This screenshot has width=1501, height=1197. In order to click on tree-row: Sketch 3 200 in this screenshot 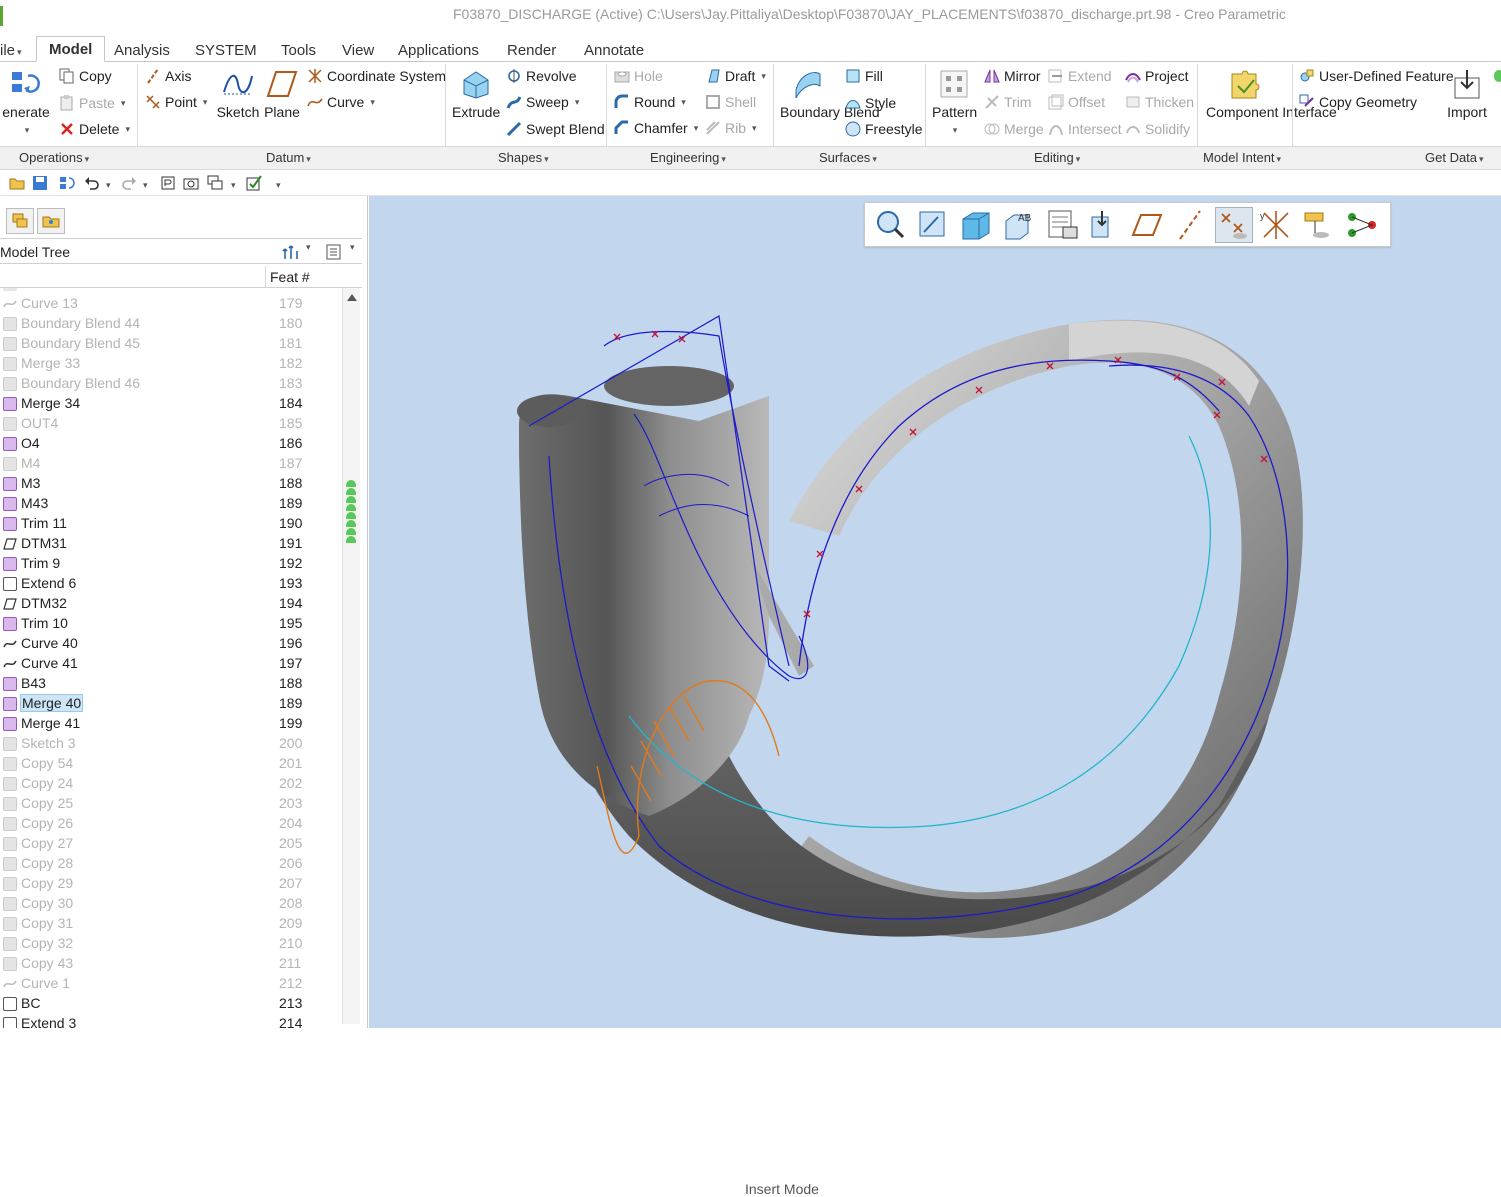, I will do `click(171, 744)`.